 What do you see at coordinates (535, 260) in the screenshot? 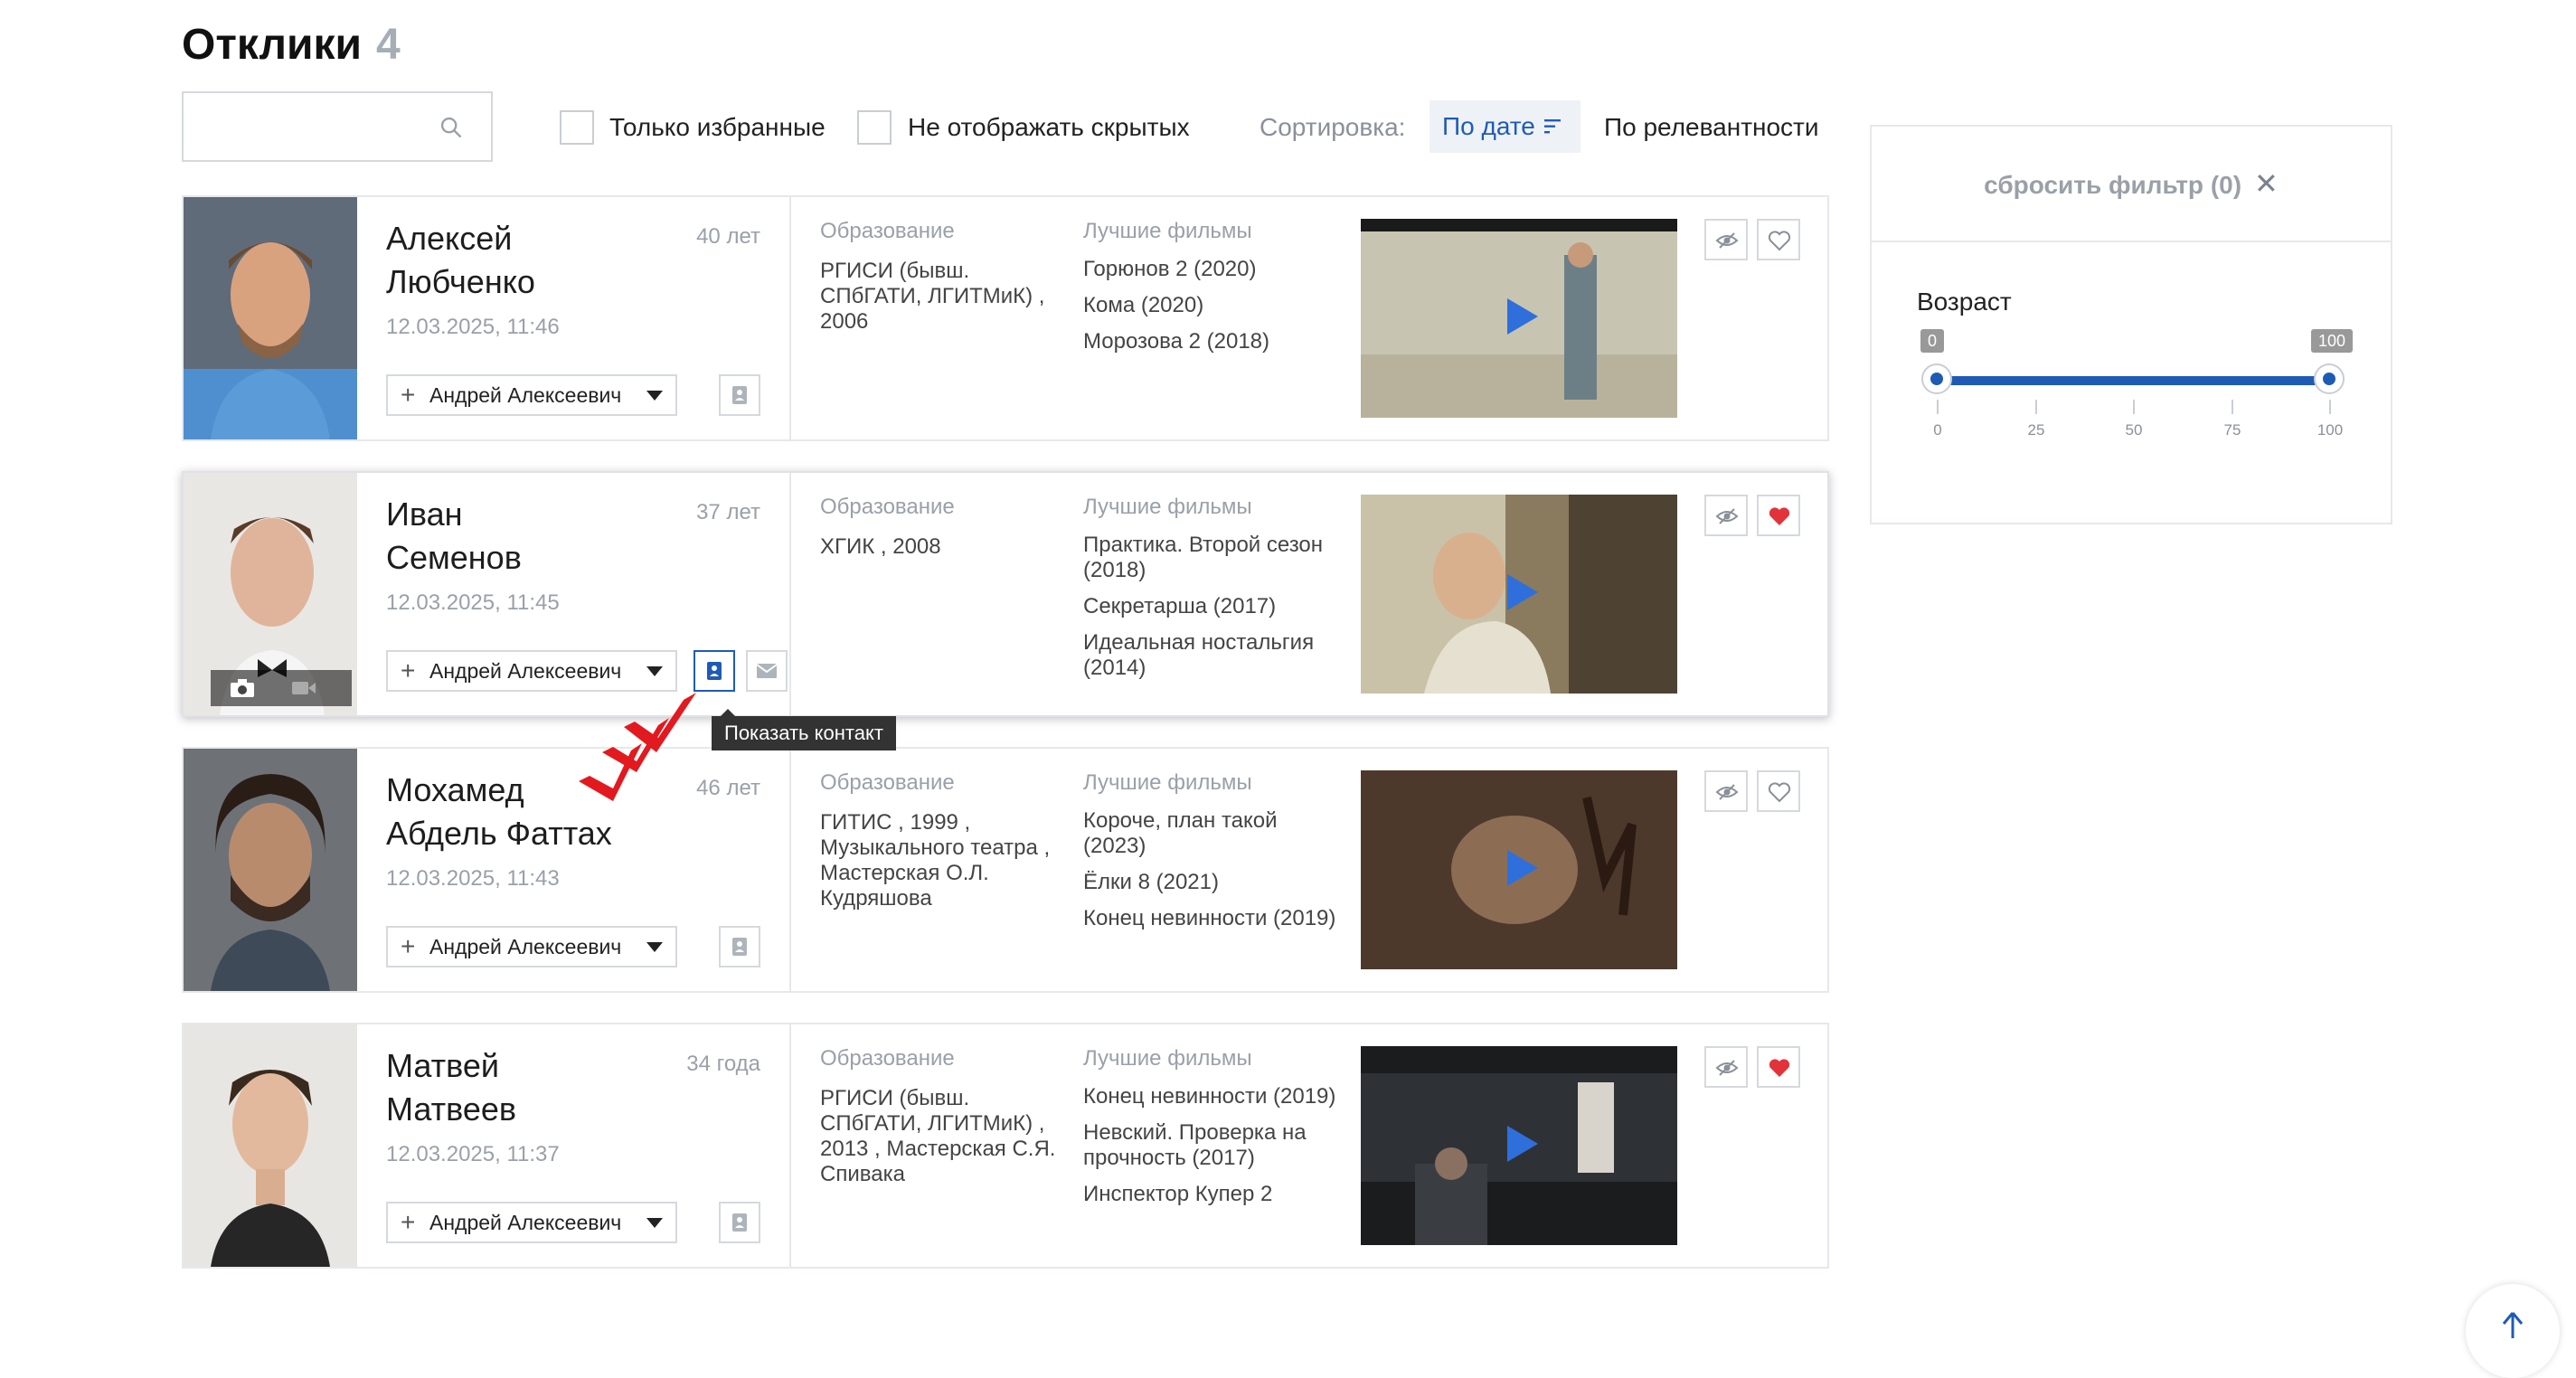
I see `candidate-name: Алексей Любченко` at bounding box center [535, 260].